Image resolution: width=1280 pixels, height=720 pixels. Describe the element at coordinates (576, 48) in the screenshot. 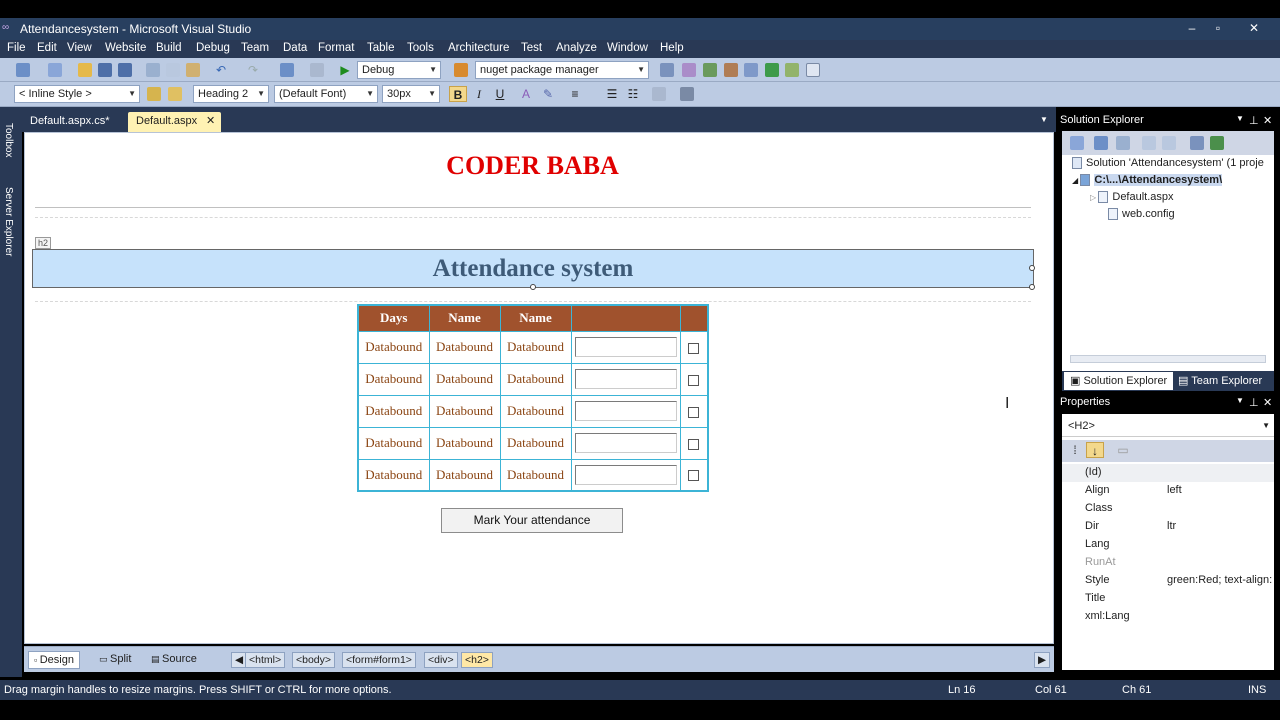

I see `menu-analyze: Analyze` at that location.